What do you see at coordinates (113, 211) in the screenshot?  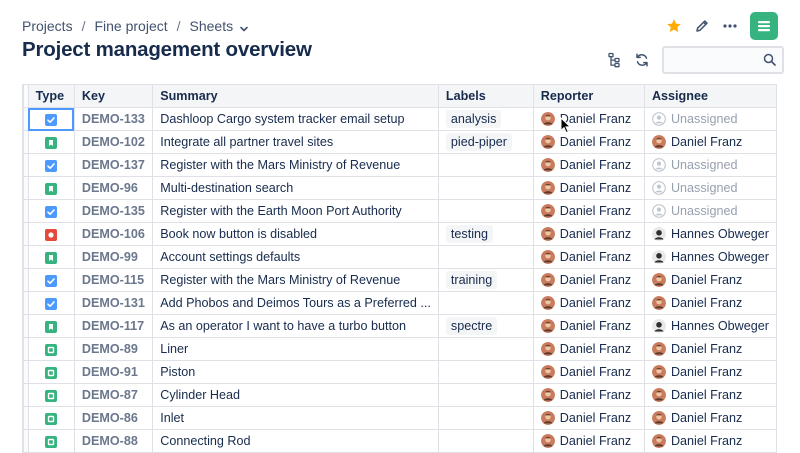 I see `issue-key-link: DEMO-135` at bounding box center [113, 211].